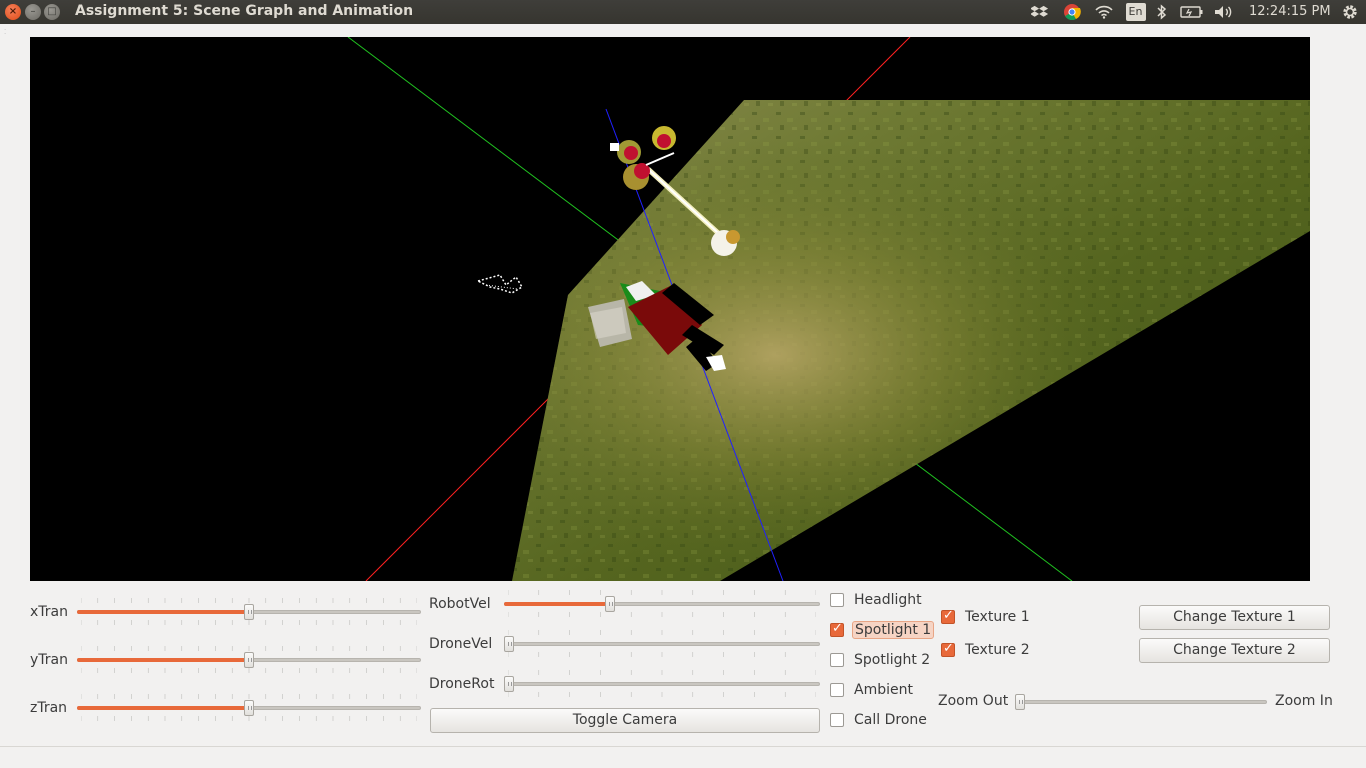 The width and height of the screenshot is (1366, 768). What do you see at coordinates (460, 604) in the screenshot?
I see `robotvel-label: RobotVel` at bounding box center [460, 604].